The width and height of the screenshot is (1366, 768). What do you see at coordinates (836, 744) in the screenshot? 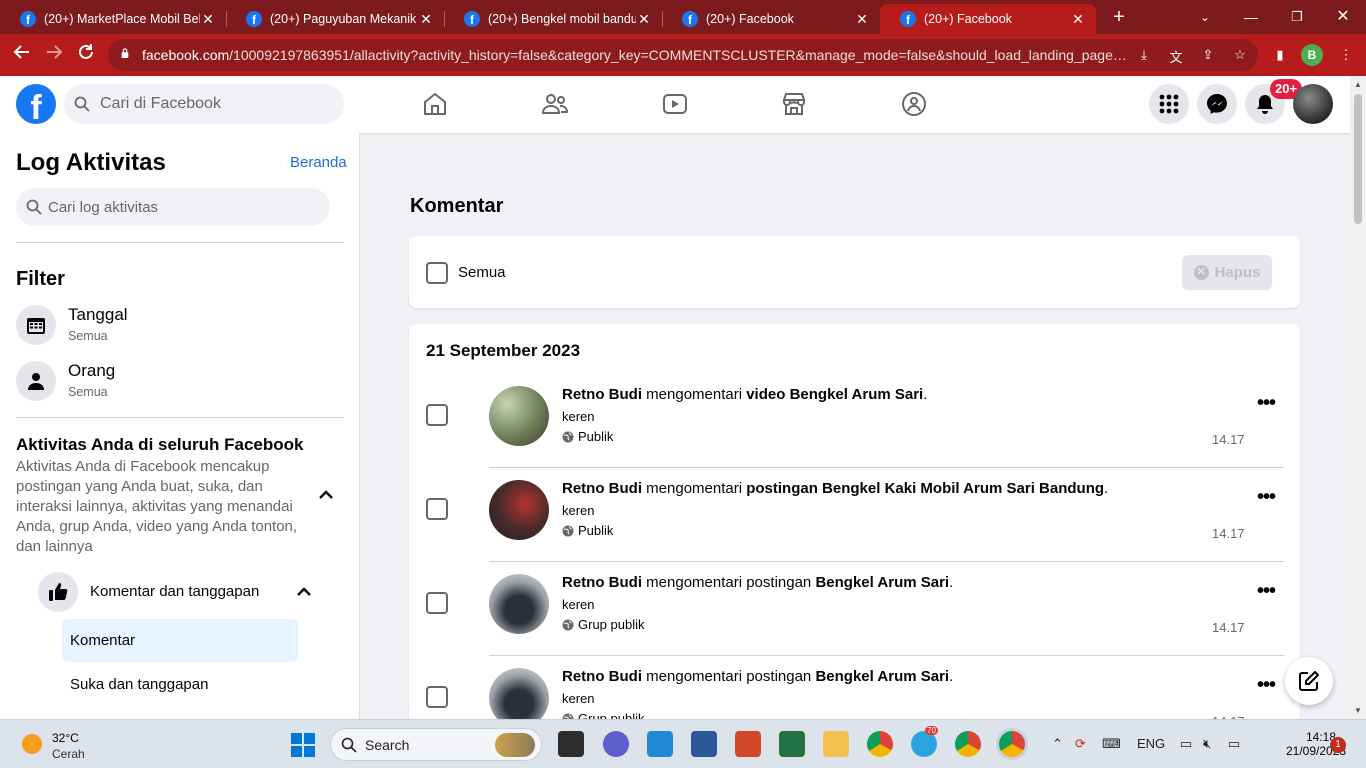
I see `file-explorer-icon` at bounding box center [836, 744].